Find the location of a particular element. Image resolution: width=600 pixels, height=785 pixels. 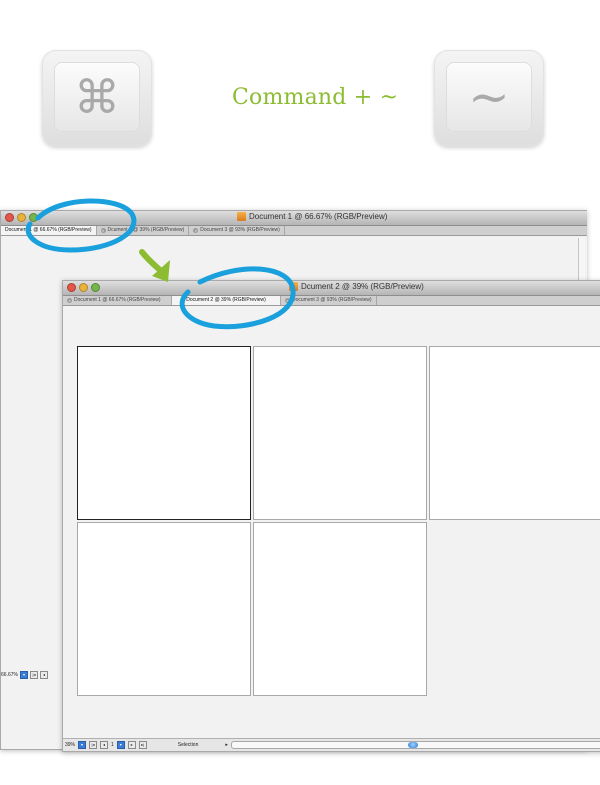

command-symbol: ⌘ is located at coordinates (97, 97).